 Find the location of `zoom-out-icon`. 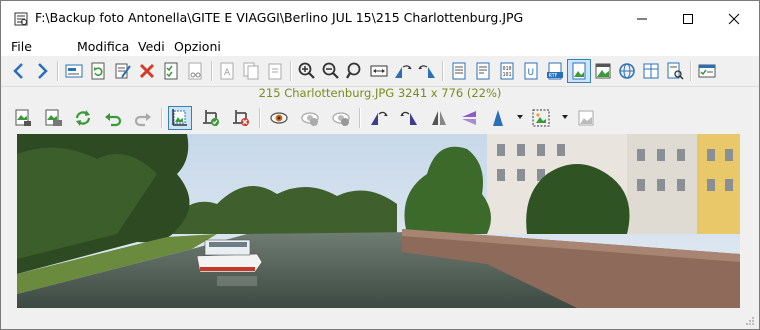

zoom-out-icon is located at coordinates (330, 70).